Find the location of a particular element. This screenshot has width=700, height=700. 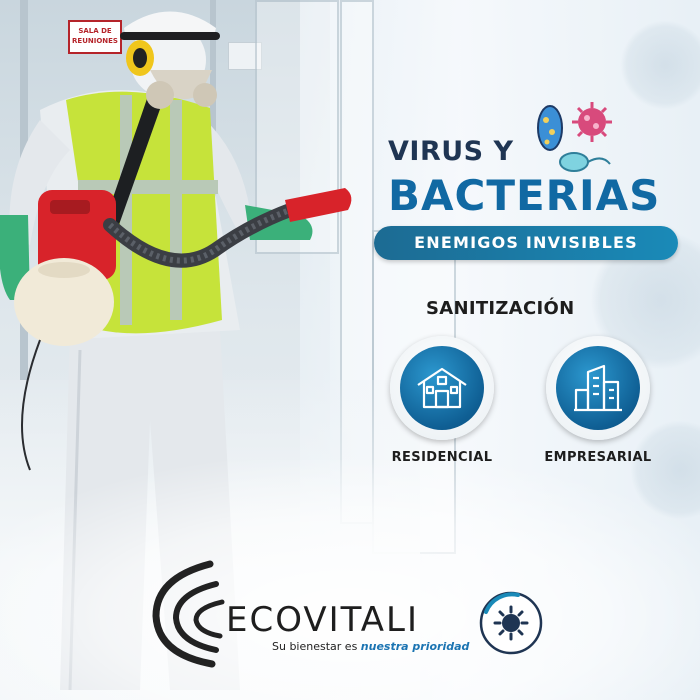

germs-icon is located at coordinates (574, 137).